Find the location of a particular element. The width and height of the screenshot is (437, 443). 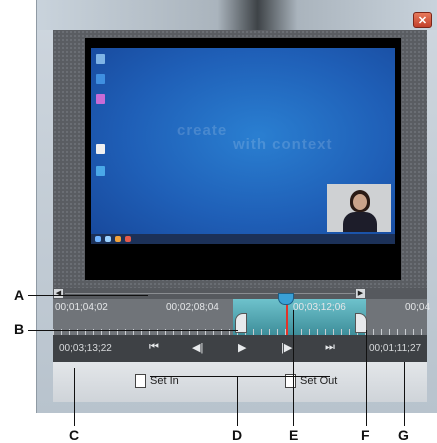

transport-controls: 00;03;13;22 ⏮ ◀| ▶ |▶ ⏭ 00;01;11;27 is located at coordinates (240, 348).